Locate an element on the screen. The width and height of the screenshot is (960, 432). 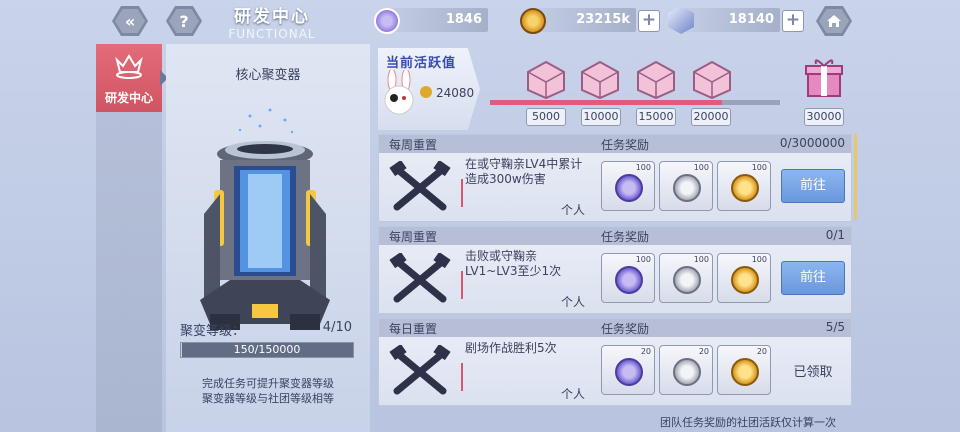
purple-token-icon is located at coordinates (387, 21).